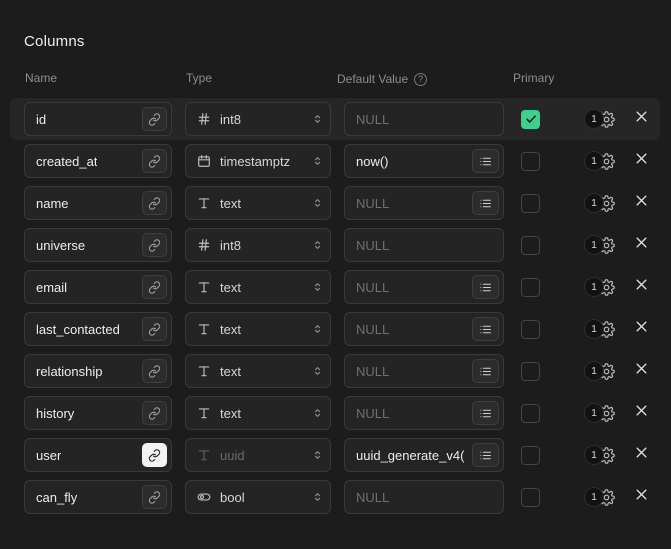 Image resolution: width=671 pixels, height=549 pixels. What do you see at coordinates (424, 161) in the screenshot?
I see `column-default-value-field: now()` at bounding box center [424, 161].